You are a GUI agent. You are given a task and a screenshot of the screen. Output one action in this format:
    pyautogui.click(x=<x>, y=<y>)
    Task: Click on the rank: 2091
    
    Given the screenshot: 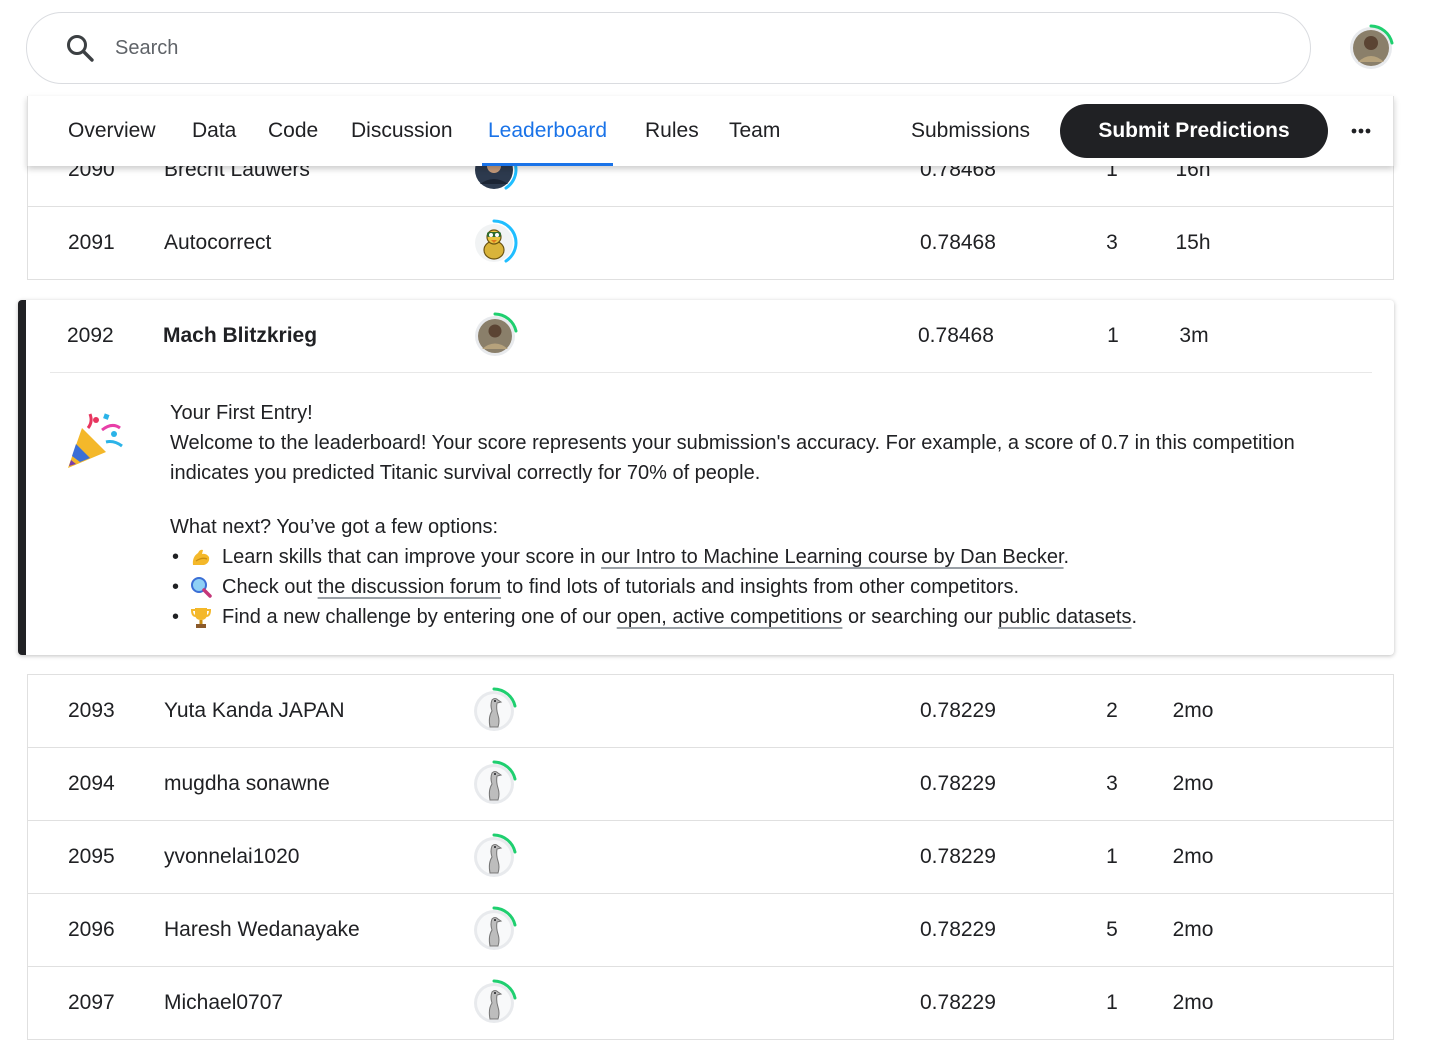 What is the action you would take?
    pyautogui.click(x=91, y=242)
    